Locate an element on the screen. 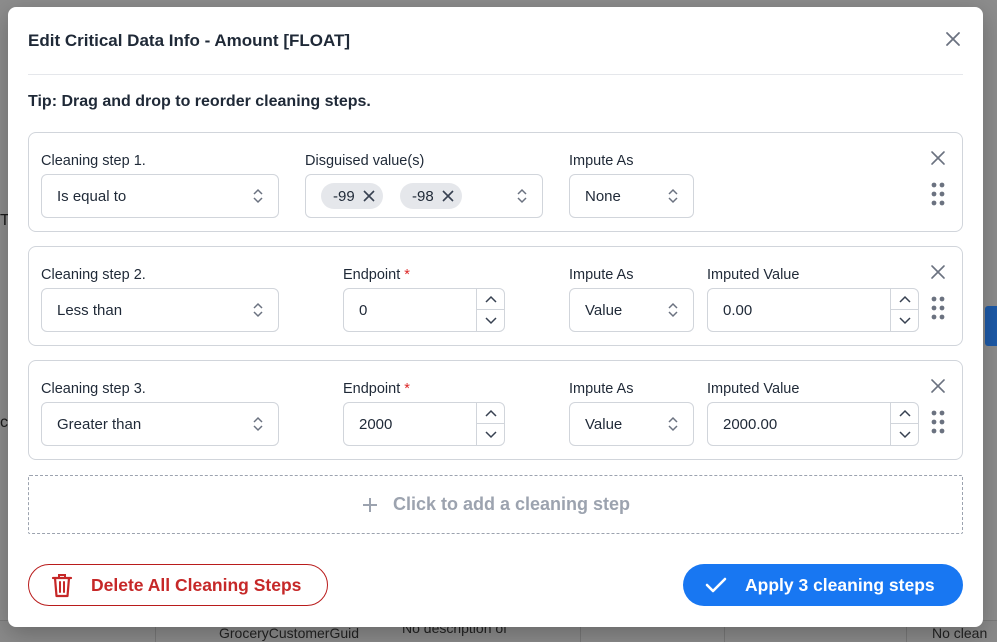  disguised-values-multiselect: -99 -98 is located at coordinates (424, 196).